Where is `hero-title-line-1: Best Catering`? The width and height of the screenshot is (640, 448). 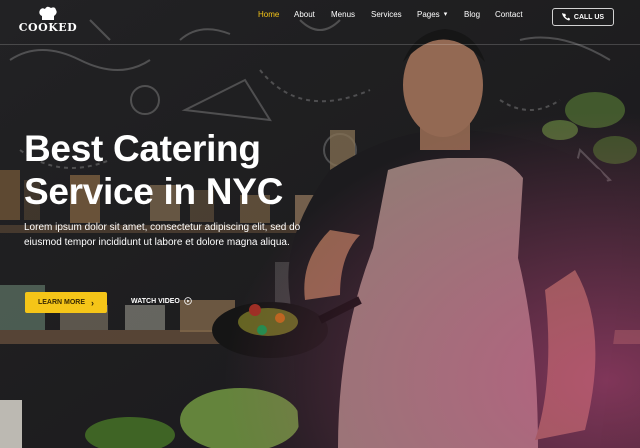
hero-title-line-1: Best Catering is located at coordinates (142, 148).